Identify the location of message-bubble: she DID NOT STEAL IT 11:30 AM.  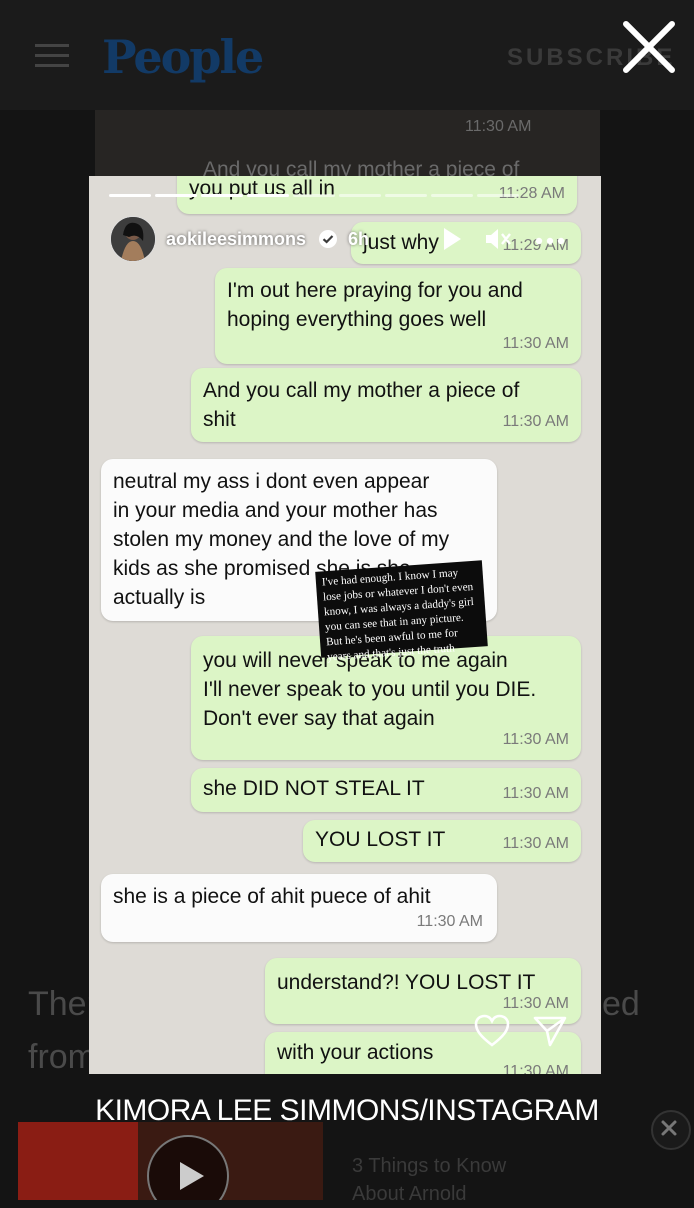
(386, 790).